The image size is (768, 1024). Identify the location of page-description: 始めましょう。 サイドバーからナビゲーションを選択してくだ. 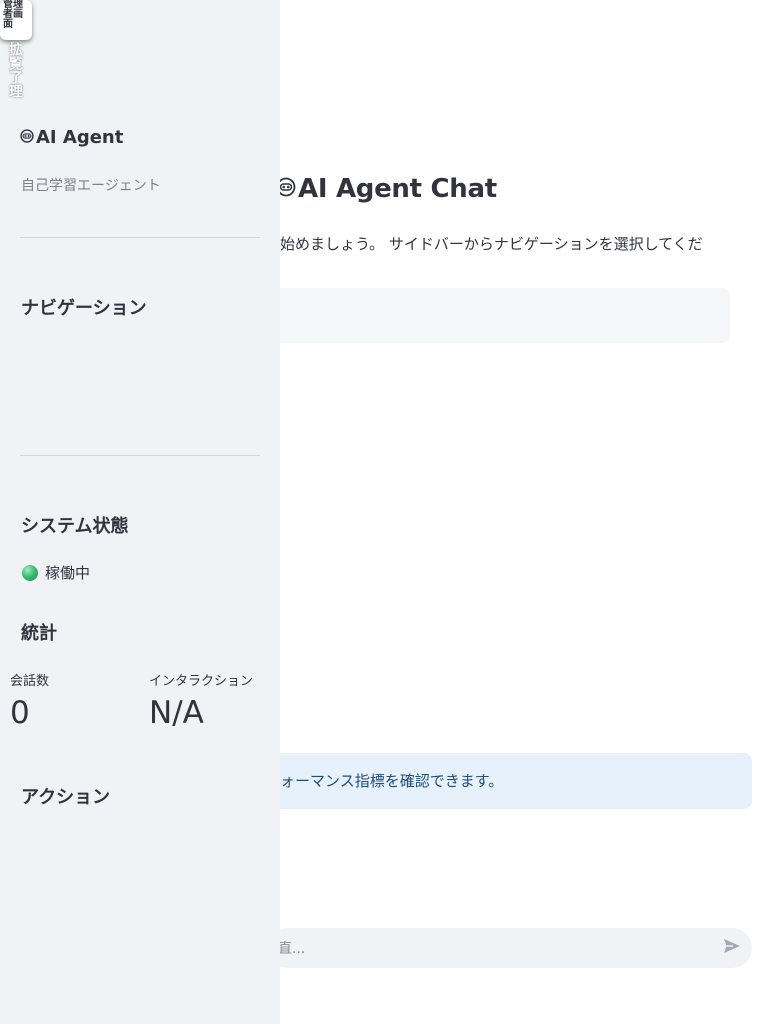
(491, 244).